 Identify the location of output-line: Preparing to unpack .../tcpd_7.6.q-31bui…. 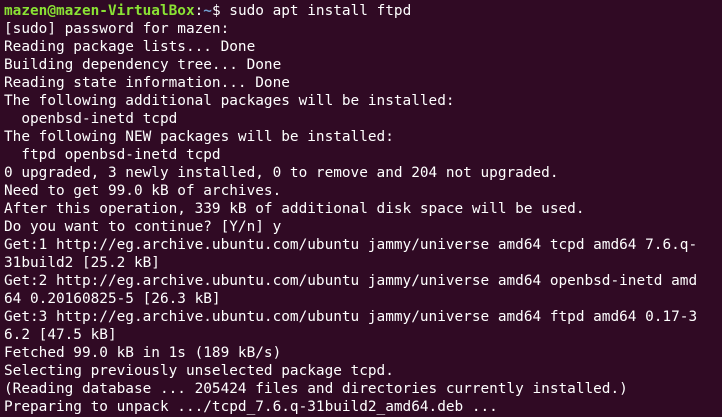
(251, 407).